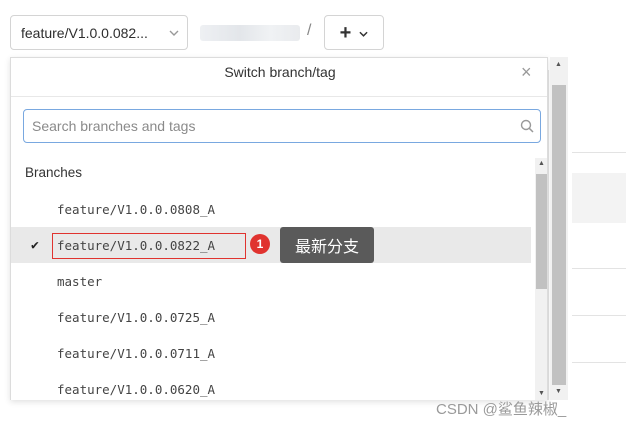 This screenshot has width=626, height=428. What do you see at coordinates (527, 126) in the screenshot?
I see `search-icon` at bounding box center [527, 126].